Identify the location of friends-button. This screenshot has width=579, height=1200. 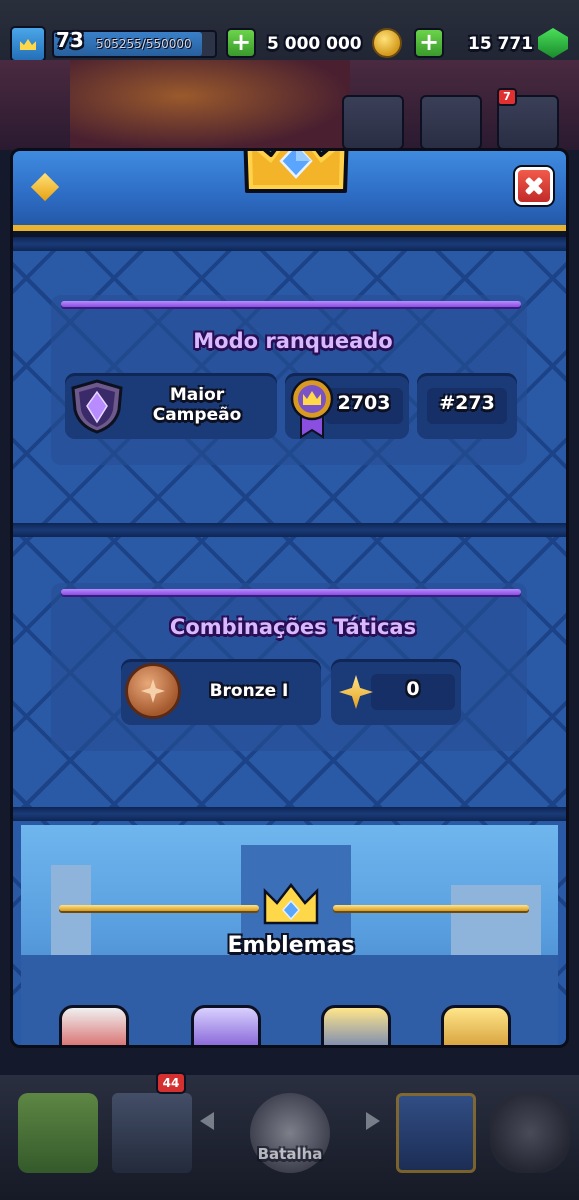
(373, 122).